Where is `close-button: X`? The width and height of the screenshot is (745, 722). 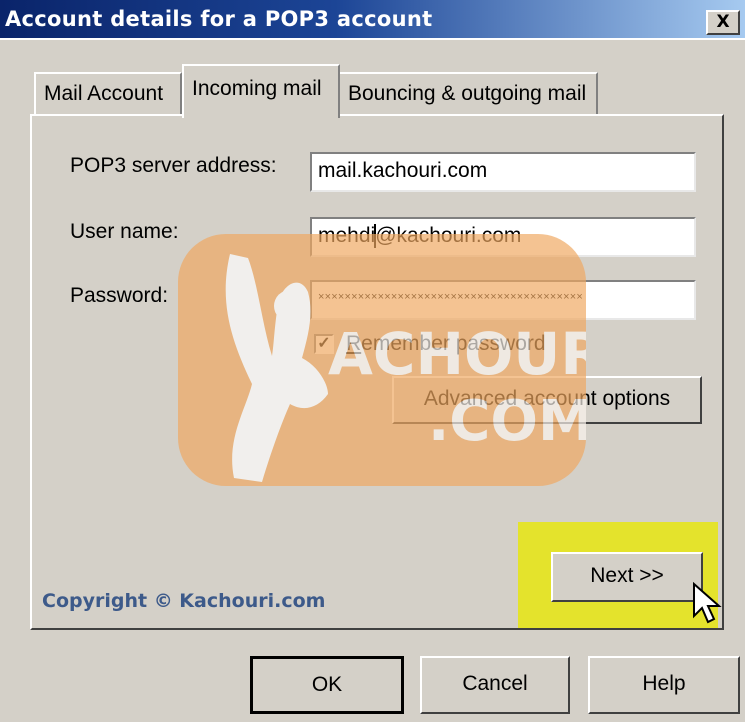 close-button: X is located at coordinates (723, 22).